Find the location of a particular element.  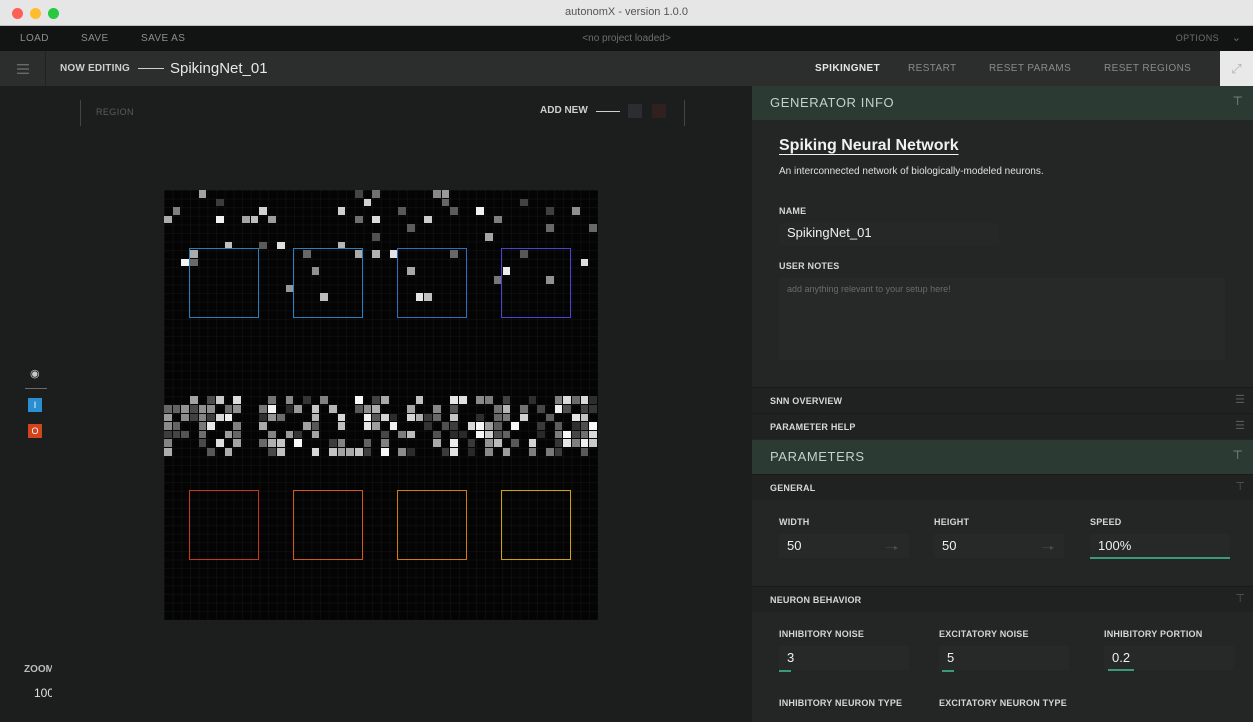

tab-spikingnet: SPIKINGNET is located at coordinates (847, 68).